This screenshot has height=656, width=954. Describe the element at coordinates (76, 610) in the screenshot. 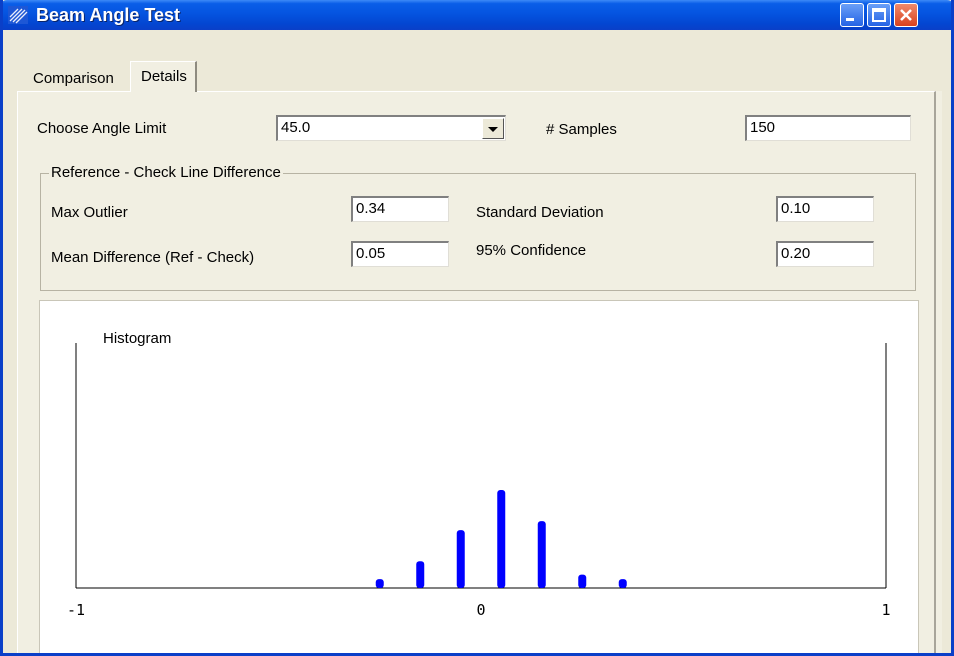

I see `x-tick-label: -1` at that location.